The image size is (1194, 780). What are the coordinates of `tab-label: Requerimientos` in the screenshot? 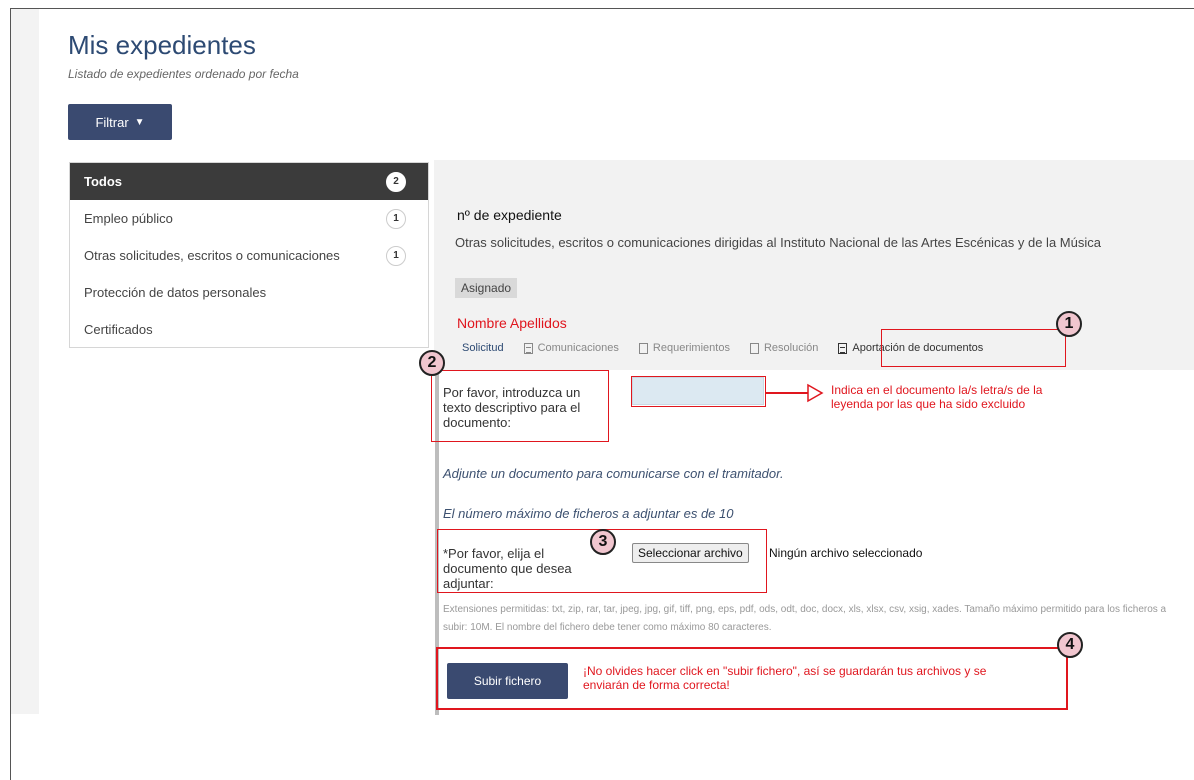 It's located at (691, 348).